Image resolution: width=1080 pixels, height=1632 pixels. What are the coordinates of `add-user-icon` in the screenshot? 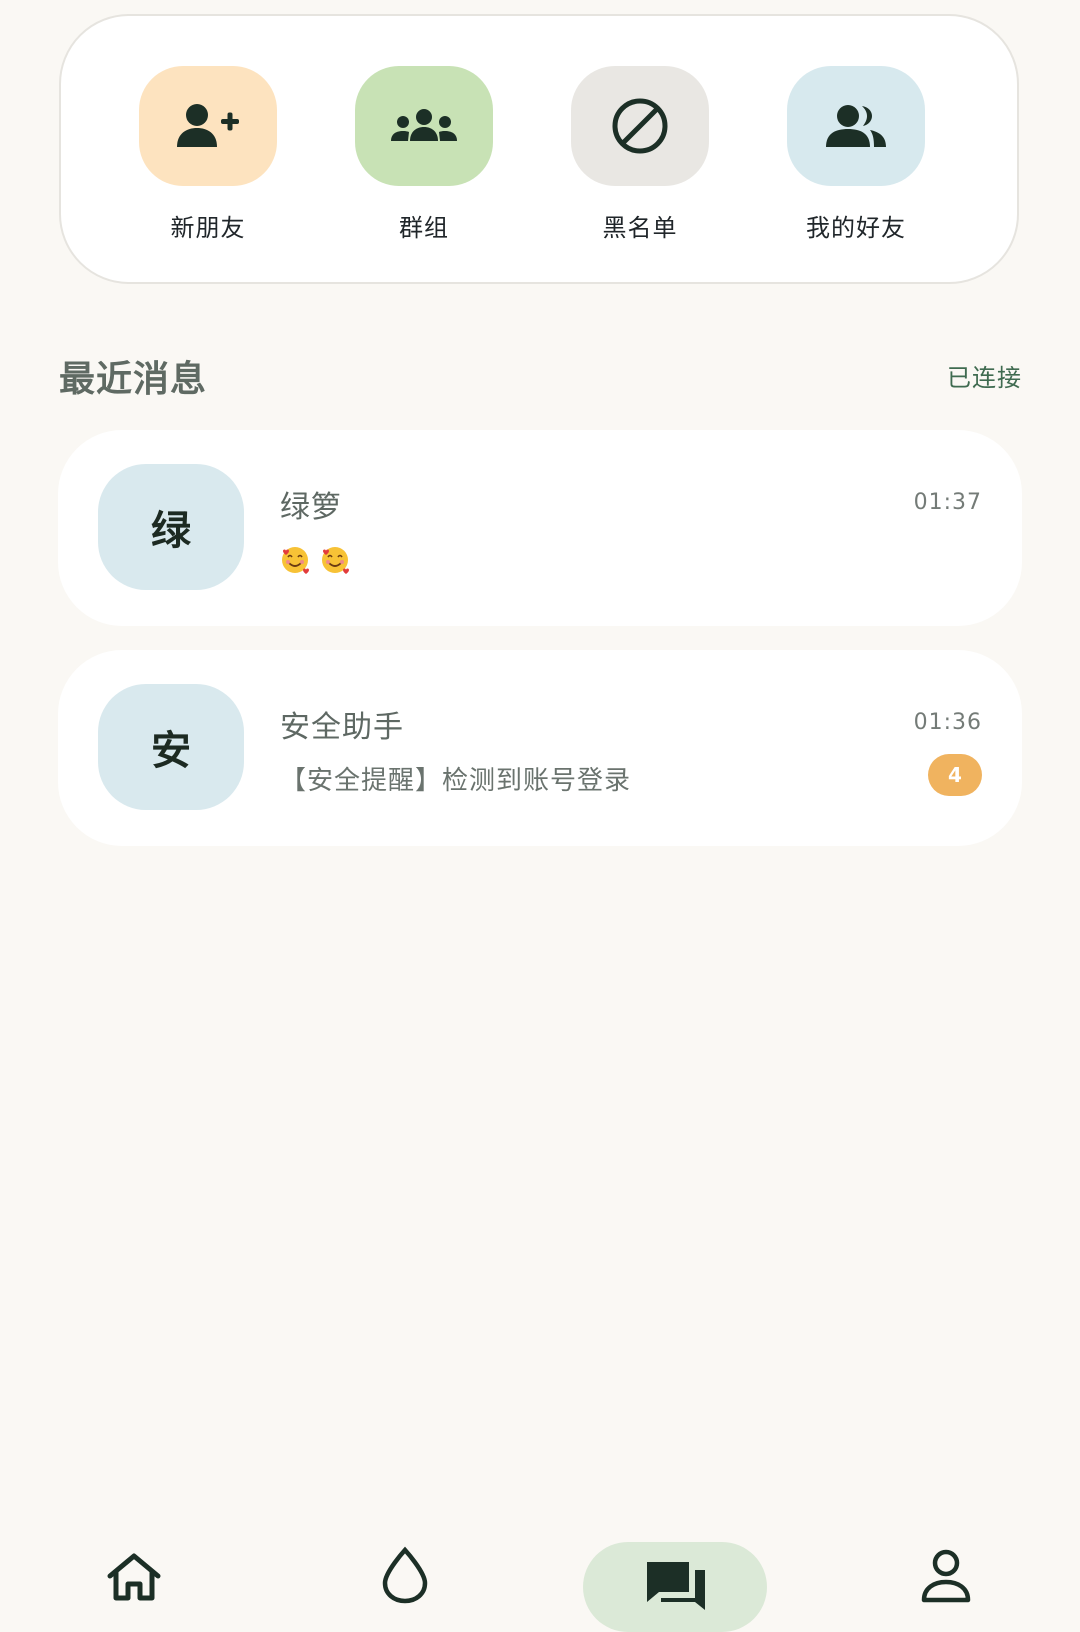 It's located at (208, 125).